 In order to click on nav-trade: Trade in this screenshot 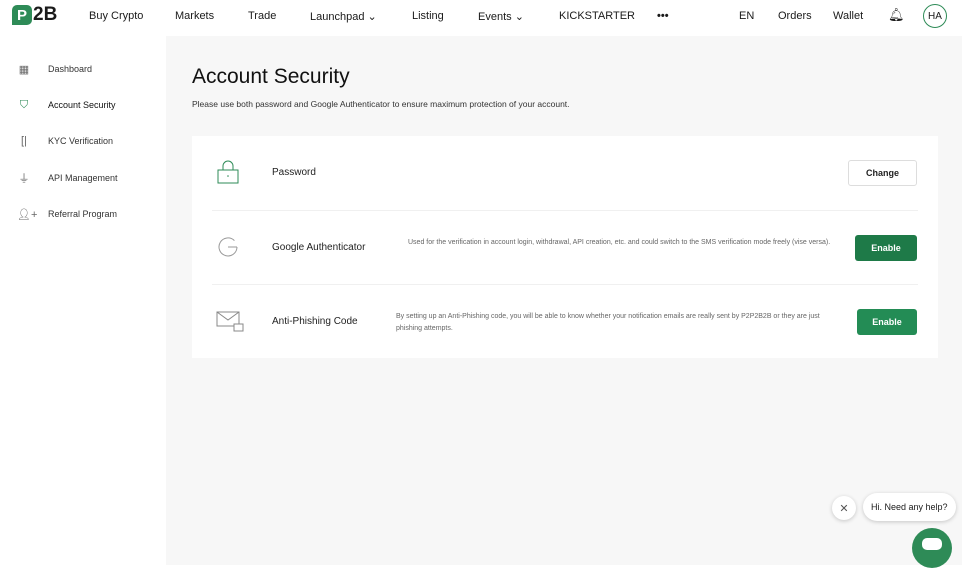, I will do `click(262, 16)`.